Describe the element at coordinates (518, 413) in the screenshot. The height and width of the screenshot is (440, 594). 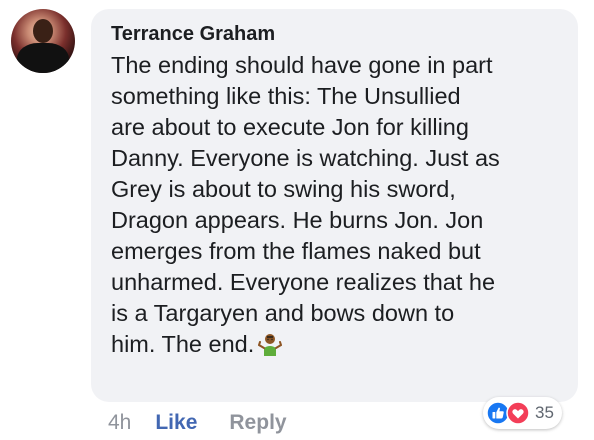
I see `love-reaction-icon` at that location.